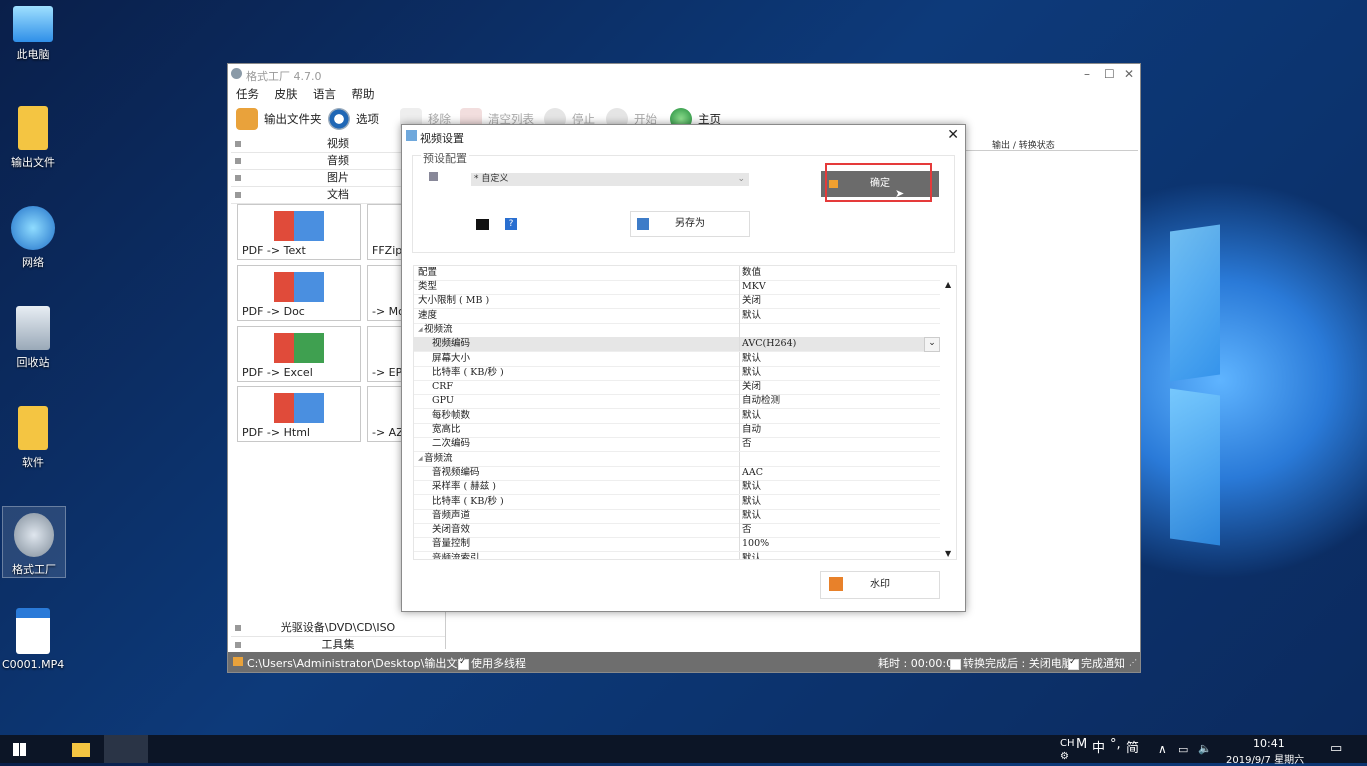 The height and width of the screenshot is (766, 1367). Describe the element at coordinates (286, 94) in the screenshot. I see `menu-skin: 皮肤` at that location.